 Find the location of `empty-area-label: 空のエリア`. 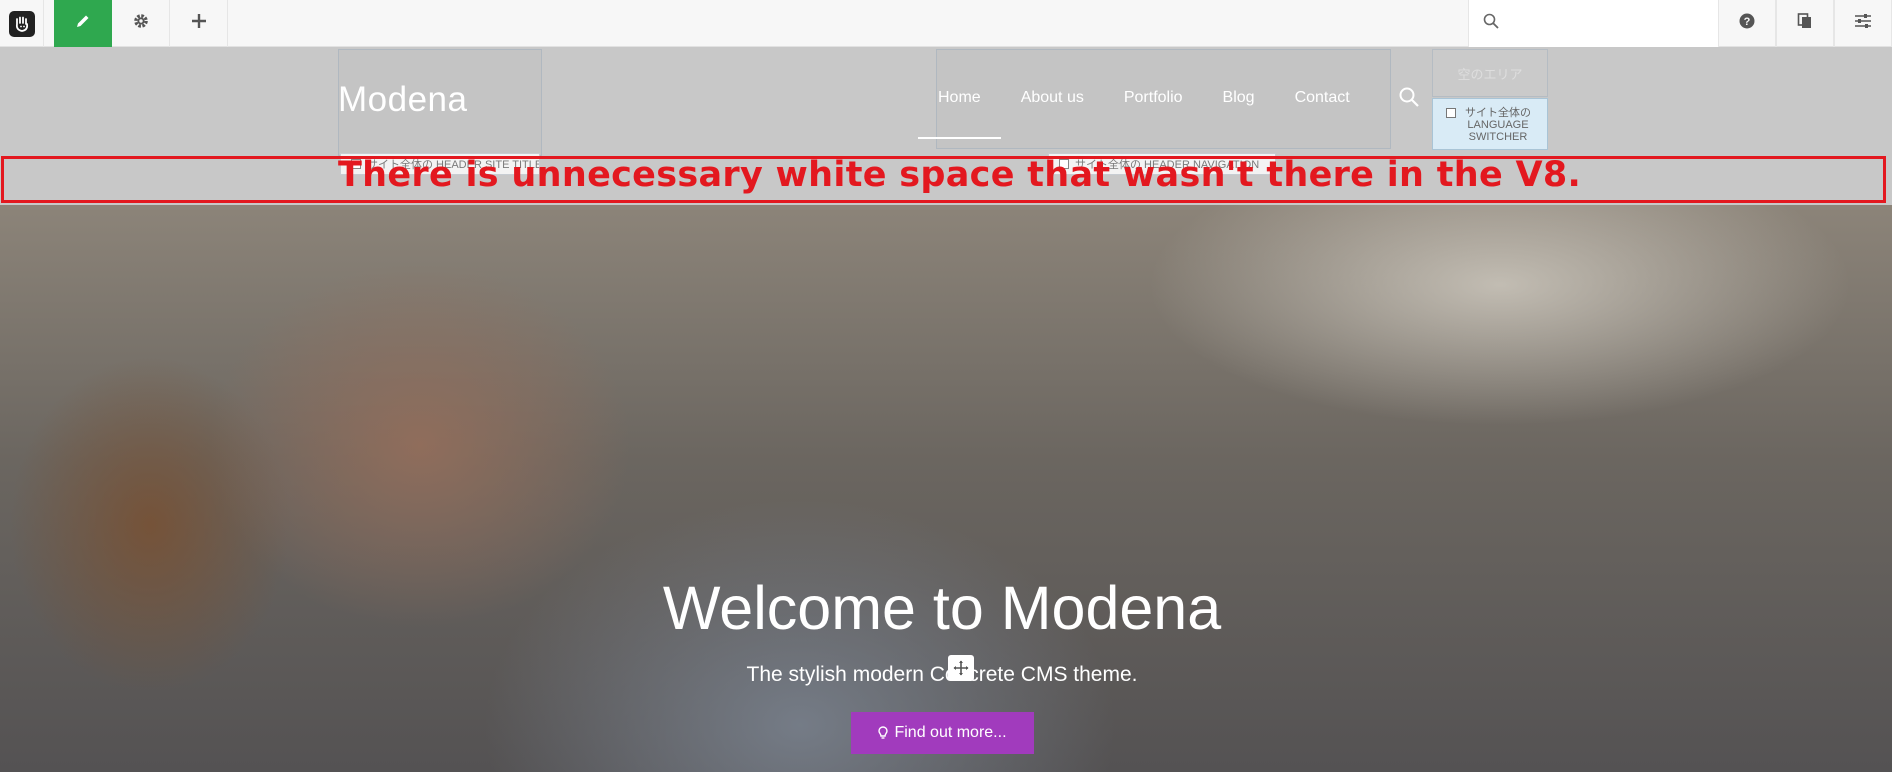

empty-area-label: 空のエリア is located at coordinates (1490, 74).